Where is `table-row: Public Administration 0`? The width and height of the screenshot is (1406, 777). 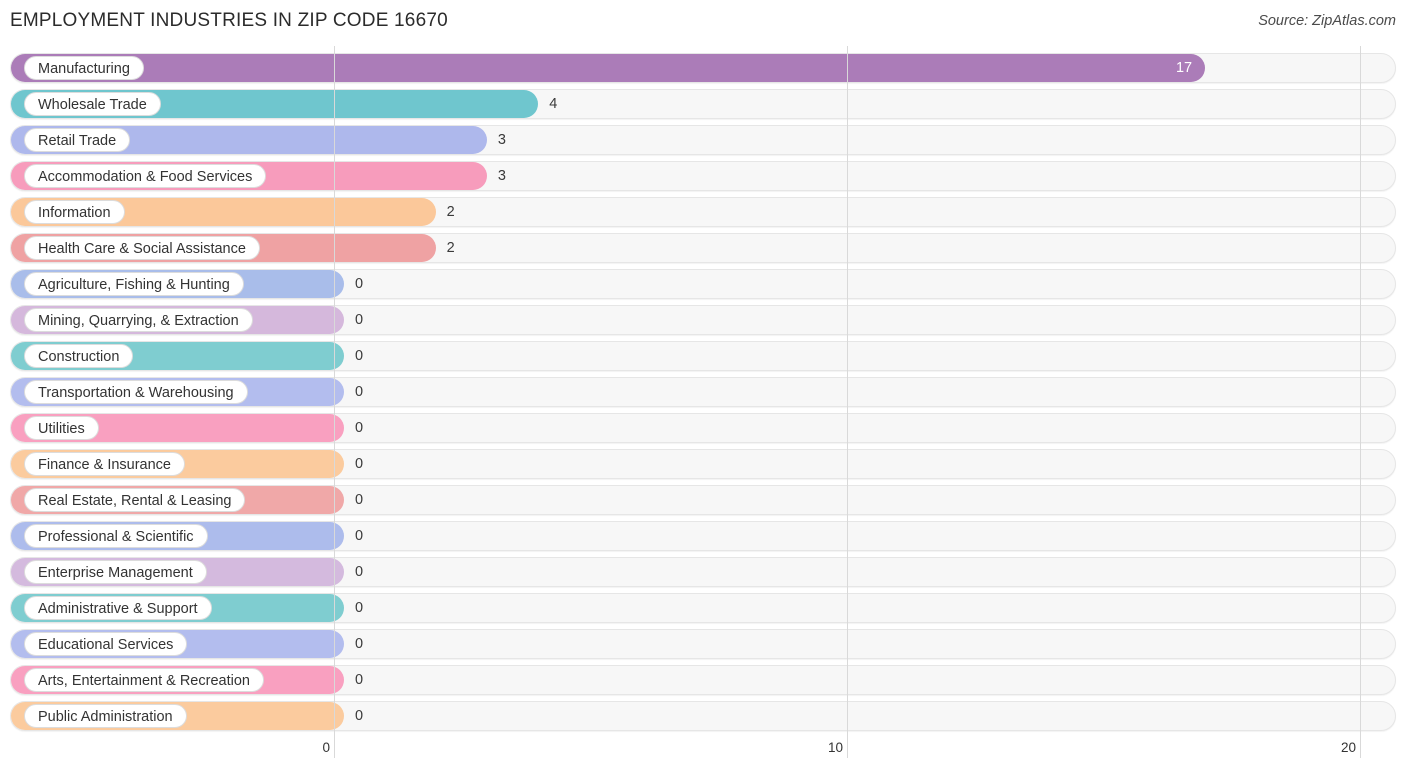 table-row: Public Administration 0 is located at coordinates (703, 716).